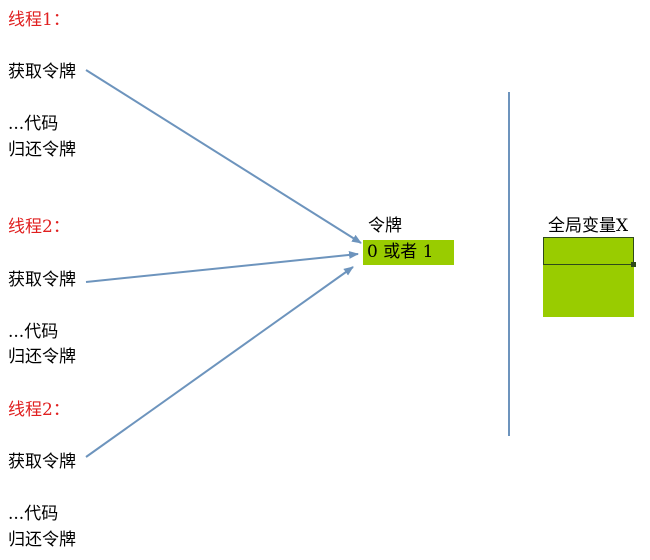 The height and width of the screenshot is (560, 650). Describe the element at coordinates (400, 252) in the screenshot. I see `token-value: 0 或者 1` at that location.